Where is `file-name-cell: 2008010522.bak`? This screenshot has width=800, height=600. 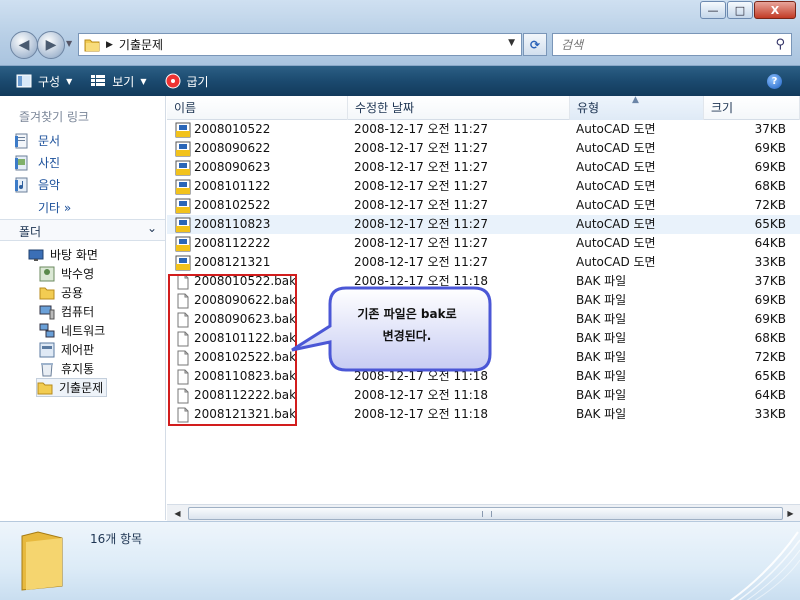
file-name-cell: 2008010522.bak is located at coordinates (235, 281).